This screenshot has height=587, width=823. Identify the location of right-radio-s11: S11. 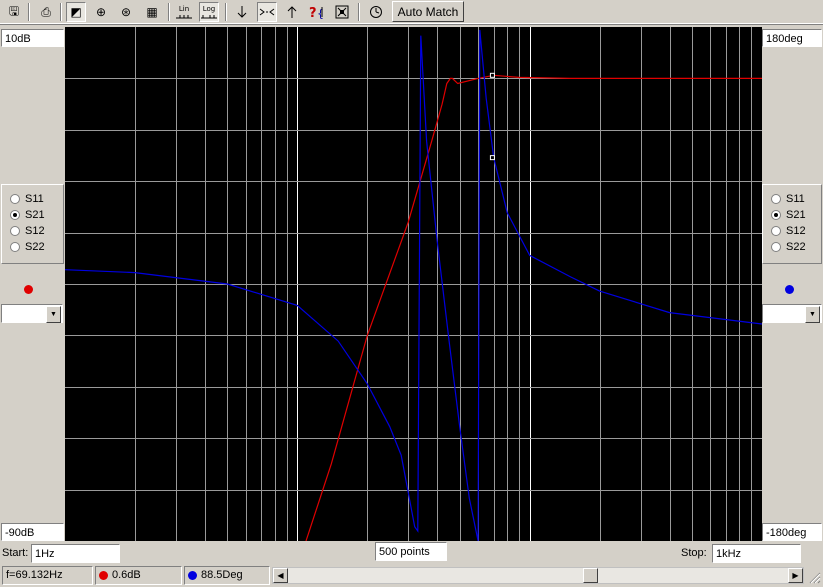
(792, 199).